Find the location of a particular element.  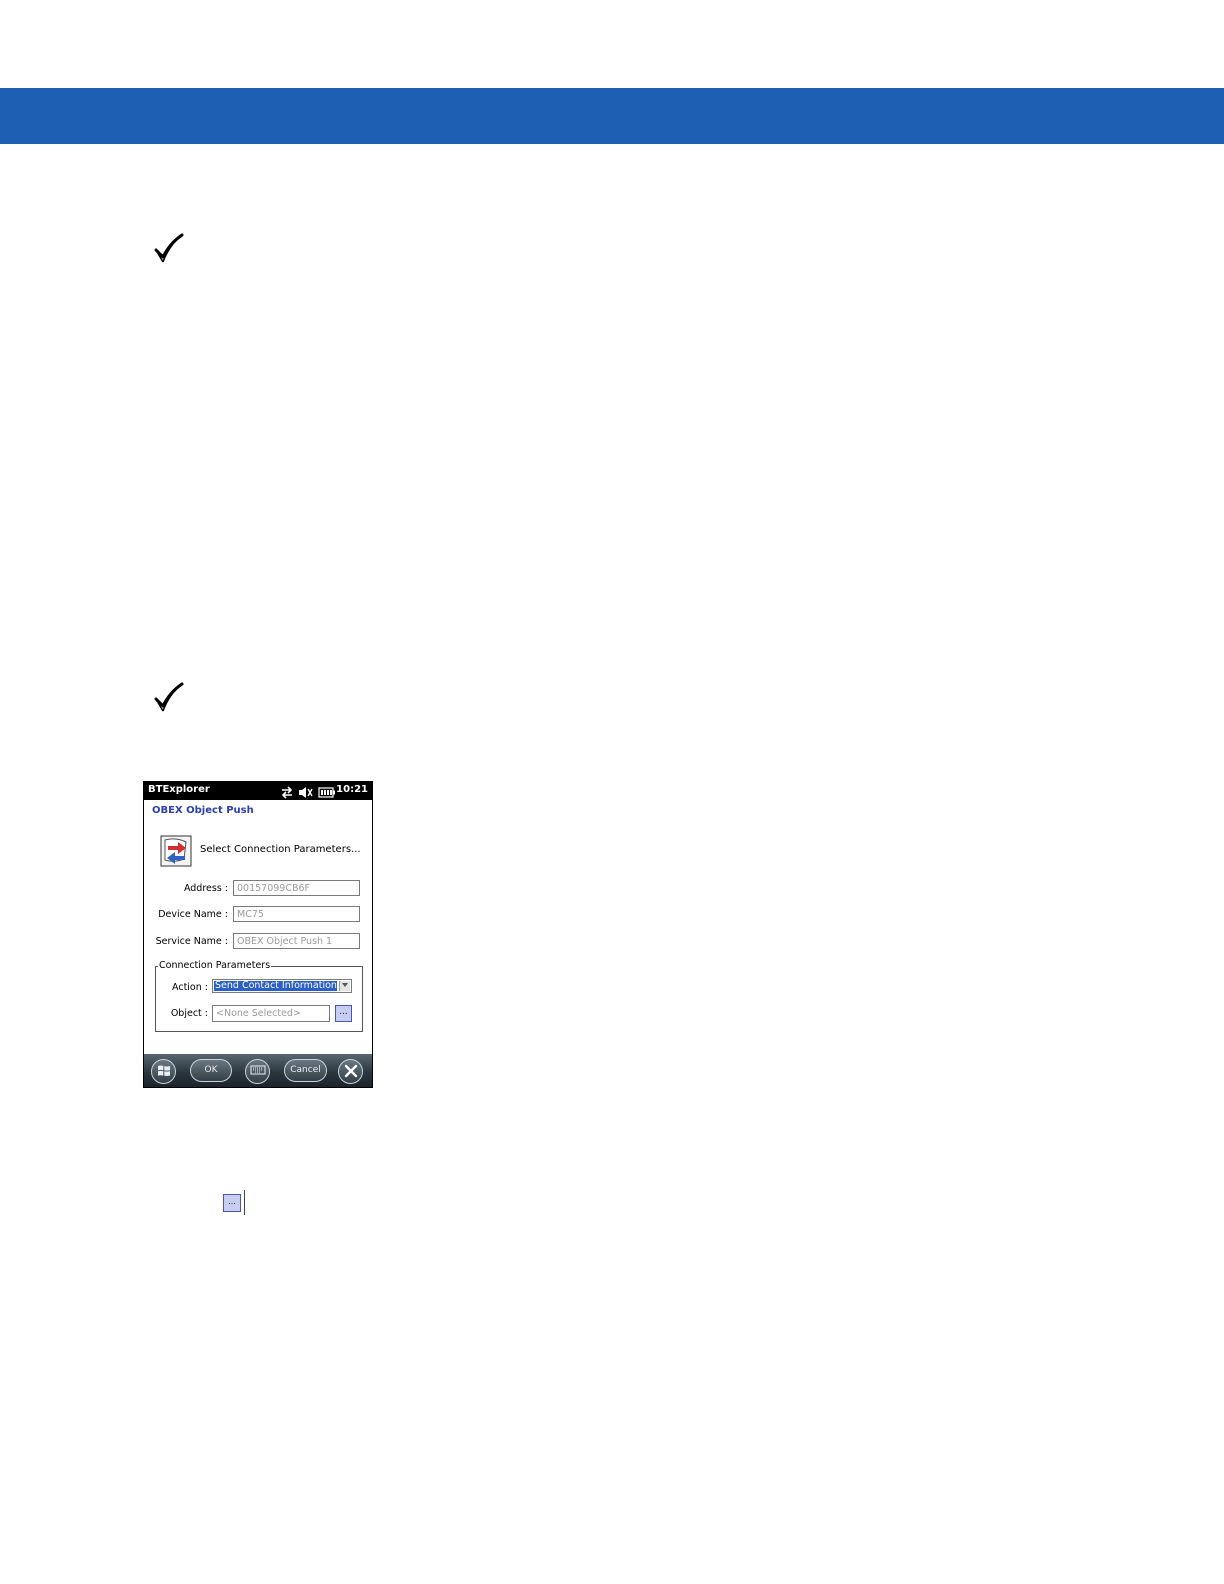

connection-parameters-title: Connection Parameters is located at coordinates (215, 965).